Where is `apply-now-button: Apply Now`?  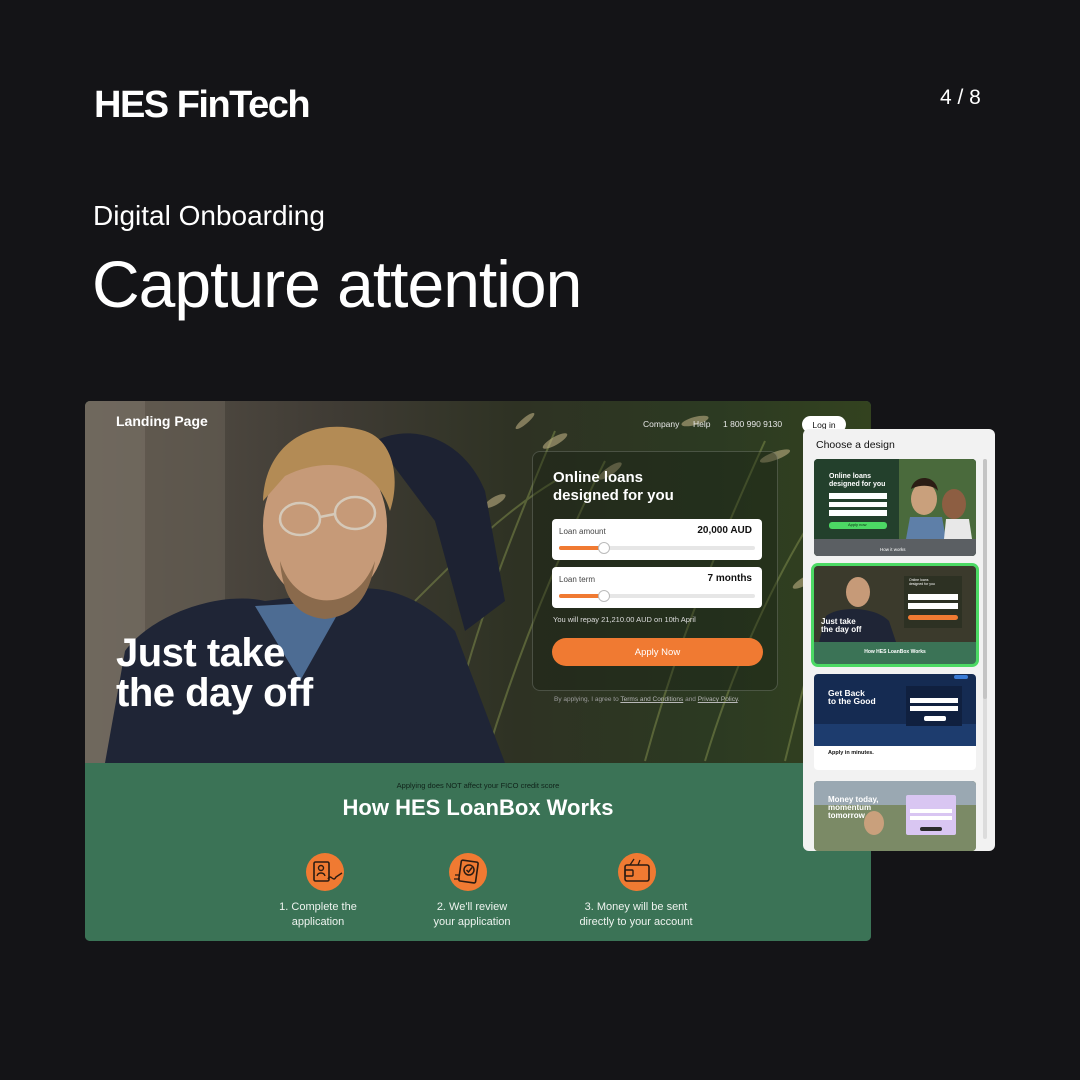
apply-now-button: Apply Now is located at coordinates (657, 652).